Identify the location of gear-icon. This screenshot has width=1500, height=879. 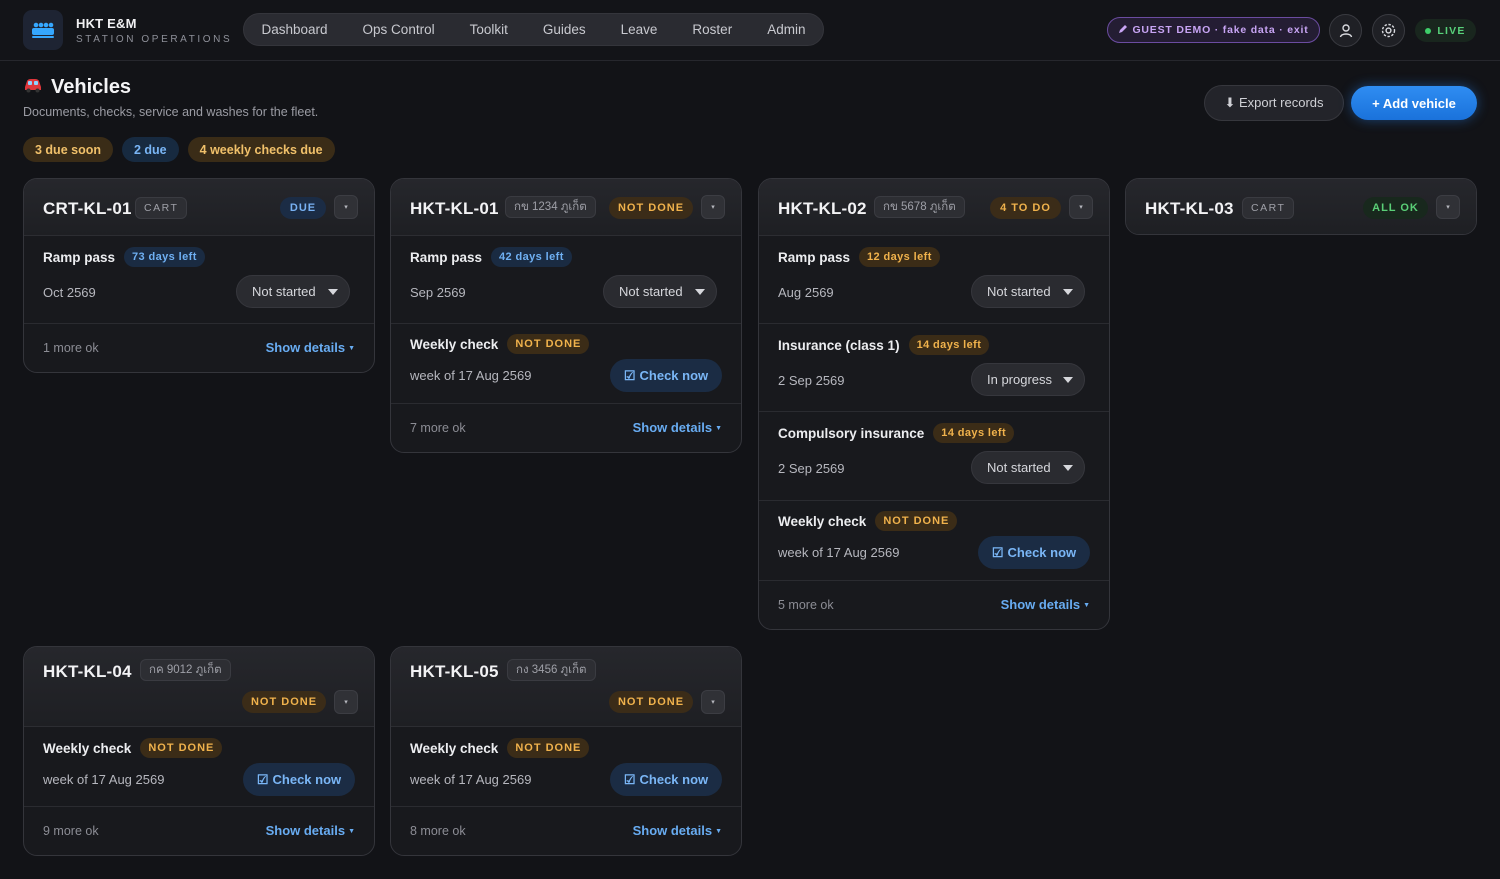
(1388, 30).